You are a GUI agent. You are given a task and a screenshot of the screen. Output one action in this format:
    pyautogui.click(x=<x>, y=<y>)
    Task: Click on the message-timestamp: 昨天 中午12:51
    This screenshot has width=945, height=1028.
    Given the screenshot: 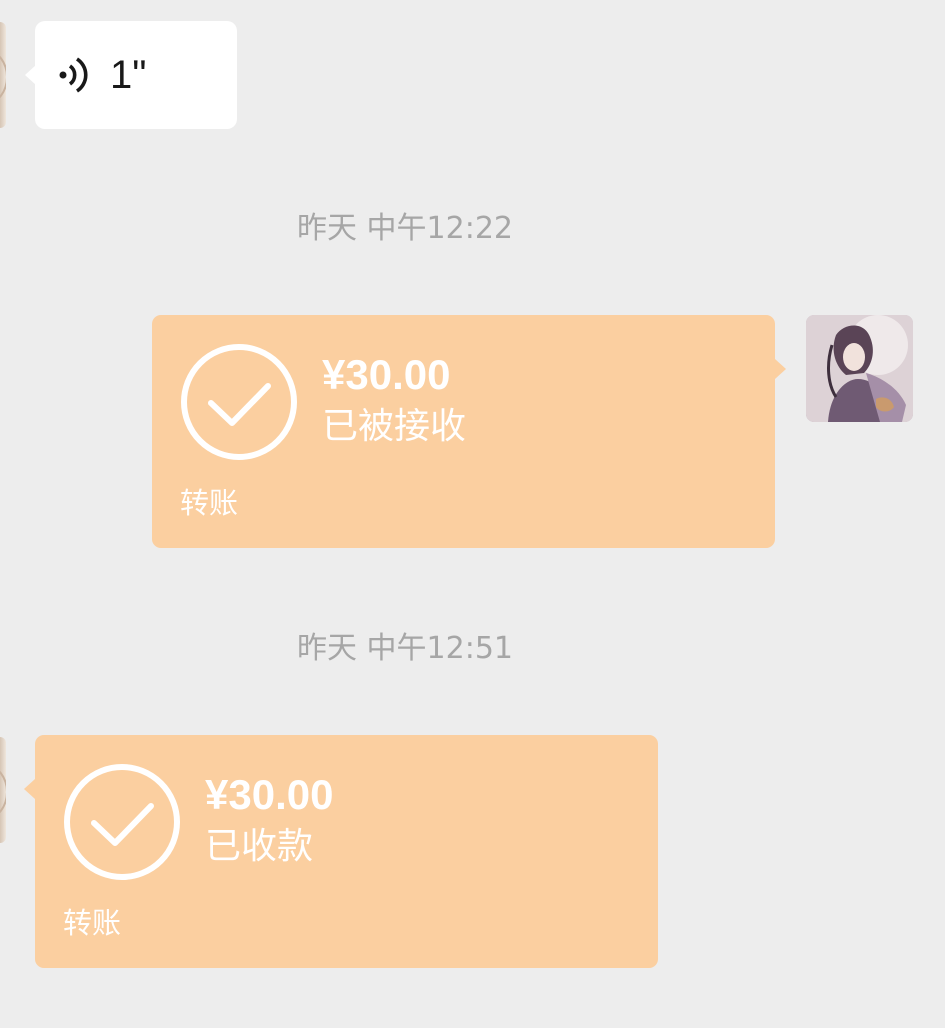 What is the action you would take?
    pyautogui.click(x=405, y=648)
    